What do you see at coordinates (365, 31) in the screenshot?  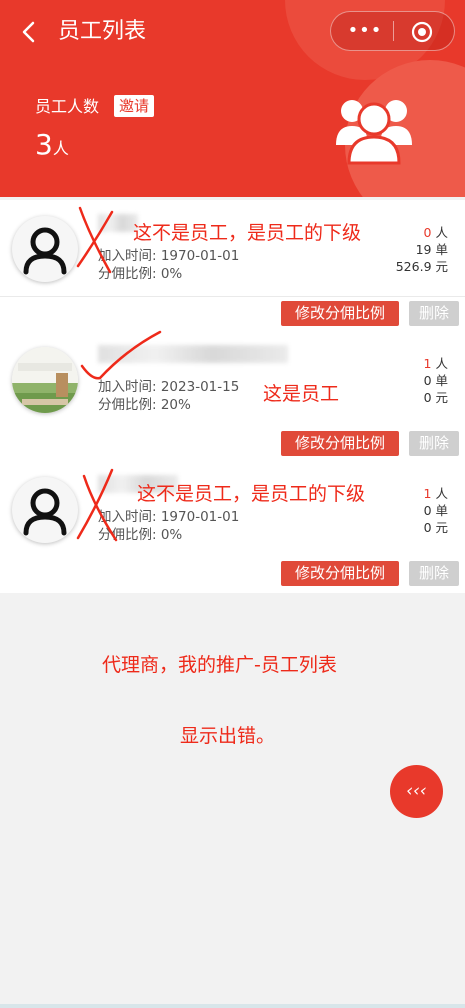 I see `more-menu-icon: •••` at bounding box center [365, 31].